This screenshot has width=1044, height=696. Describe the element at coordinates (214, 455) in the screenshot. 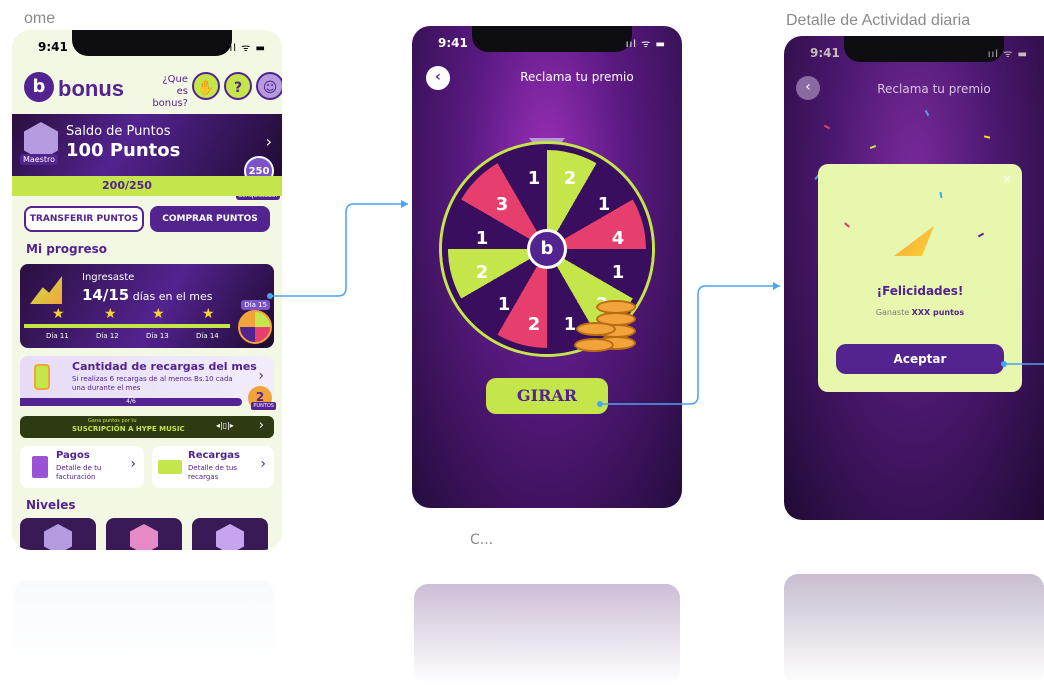

I see `recharges-detail-title: Recargas` at that location.